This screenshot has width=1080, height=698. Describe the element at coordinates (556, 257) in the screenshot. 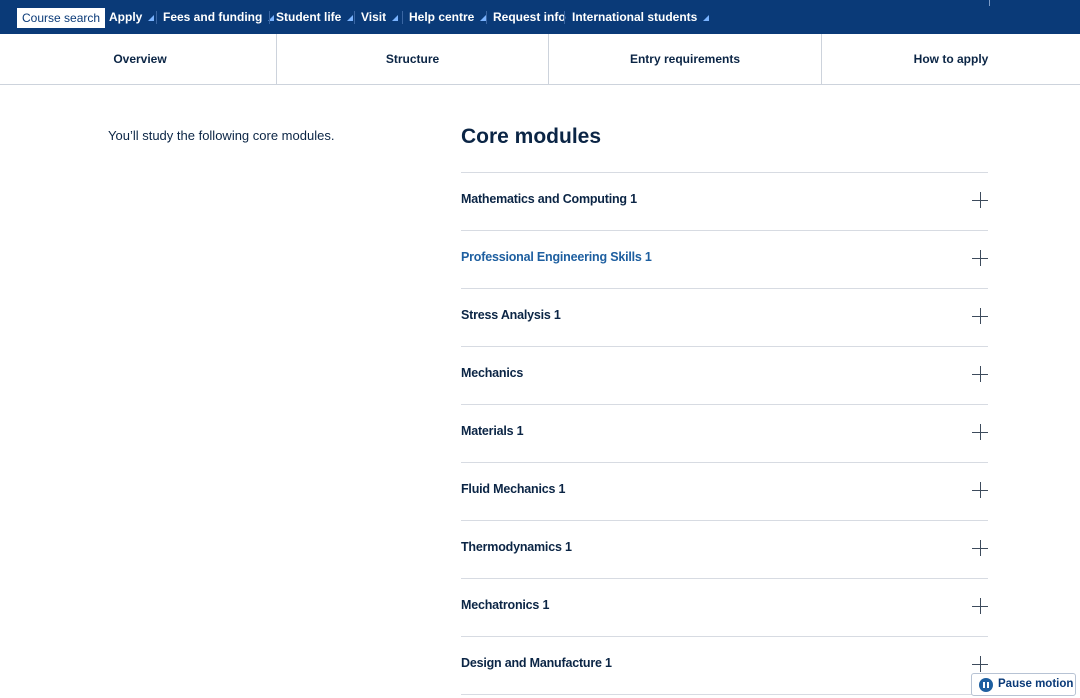

I see `module-title: Professional Engineering Skills 1` at that location.